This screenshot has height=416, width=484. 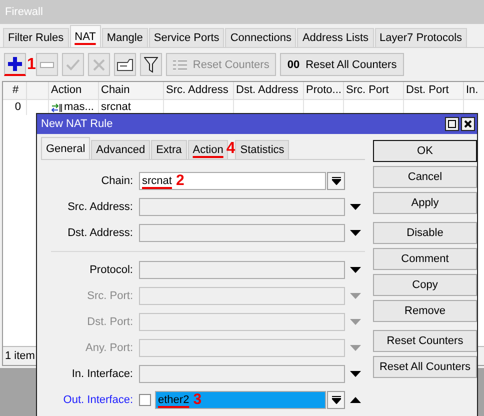 What do you see at coordinates (73, 64) in the screenshot?
I see `check-icon` at bounding box center [73, 64].